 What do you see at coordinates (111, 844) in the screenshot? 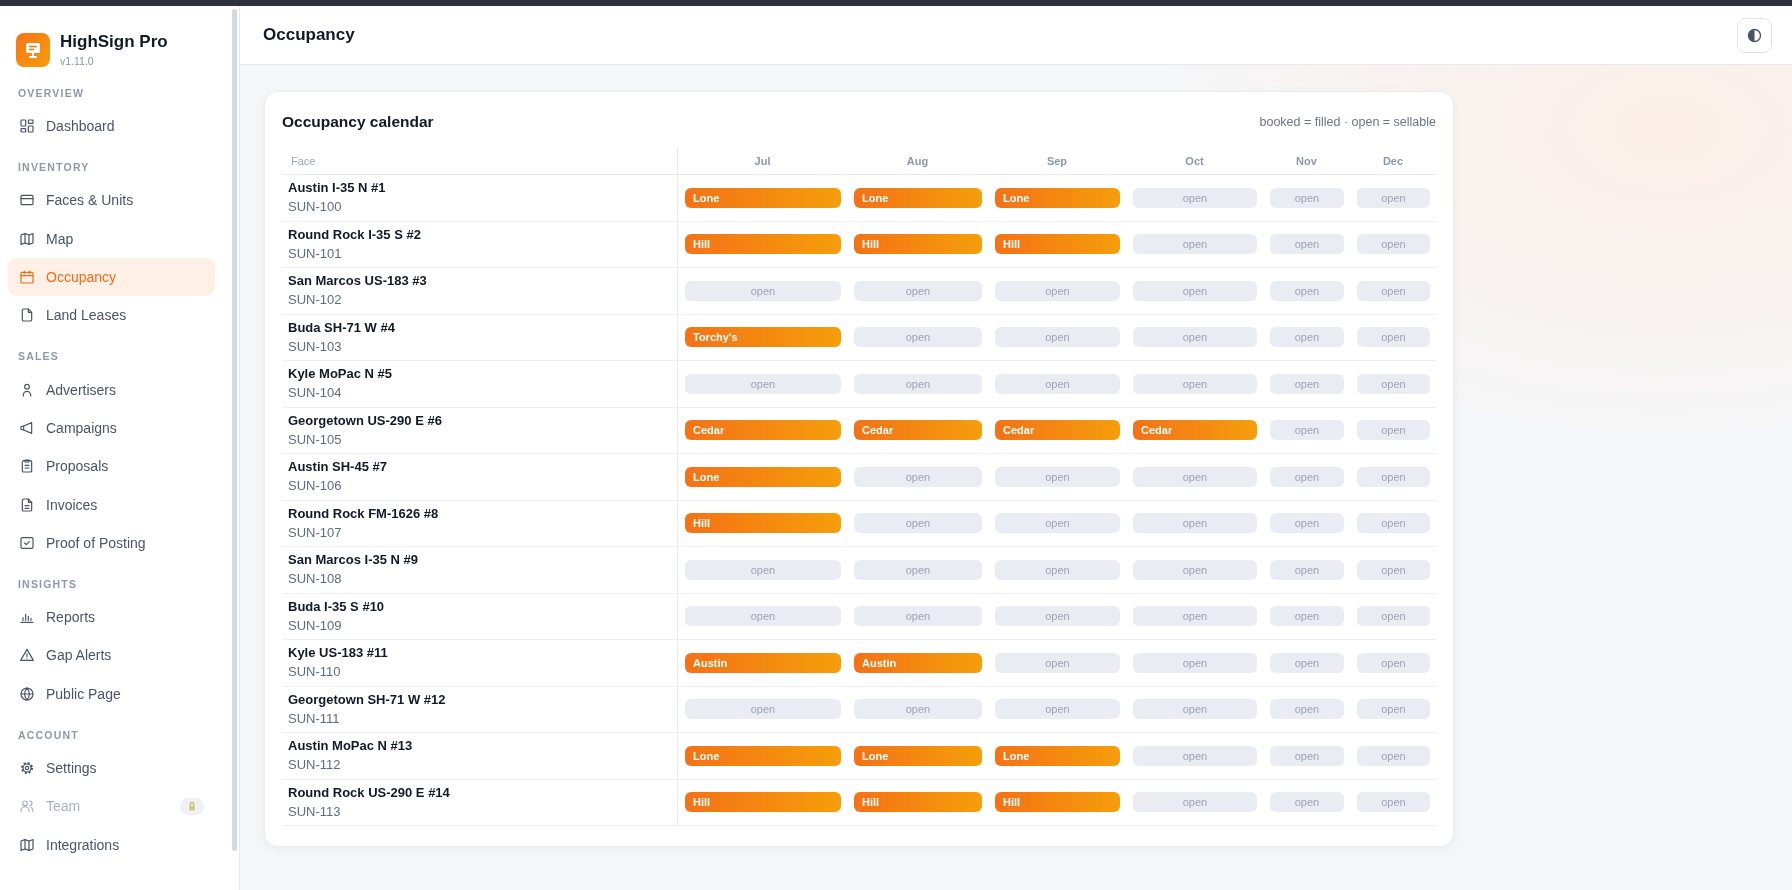
I see `nav-item: Integrations` at bounding box center [111, 844].